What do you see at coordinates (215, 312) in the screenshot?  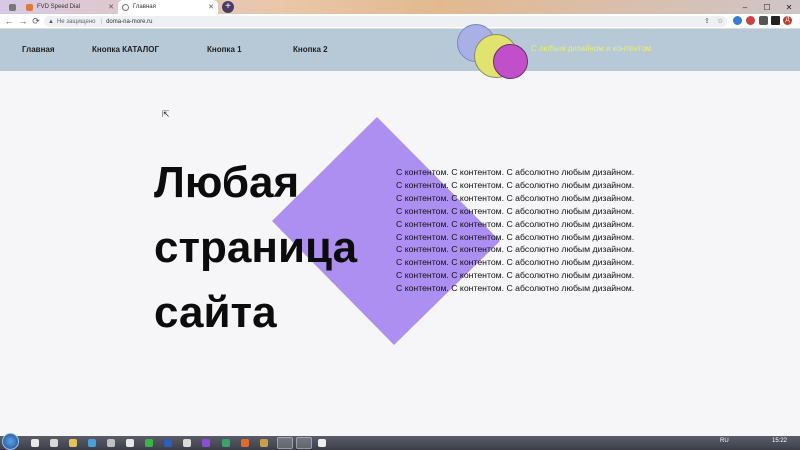 I see `hero-line-3: сайта` at bounding box center [215, 312].